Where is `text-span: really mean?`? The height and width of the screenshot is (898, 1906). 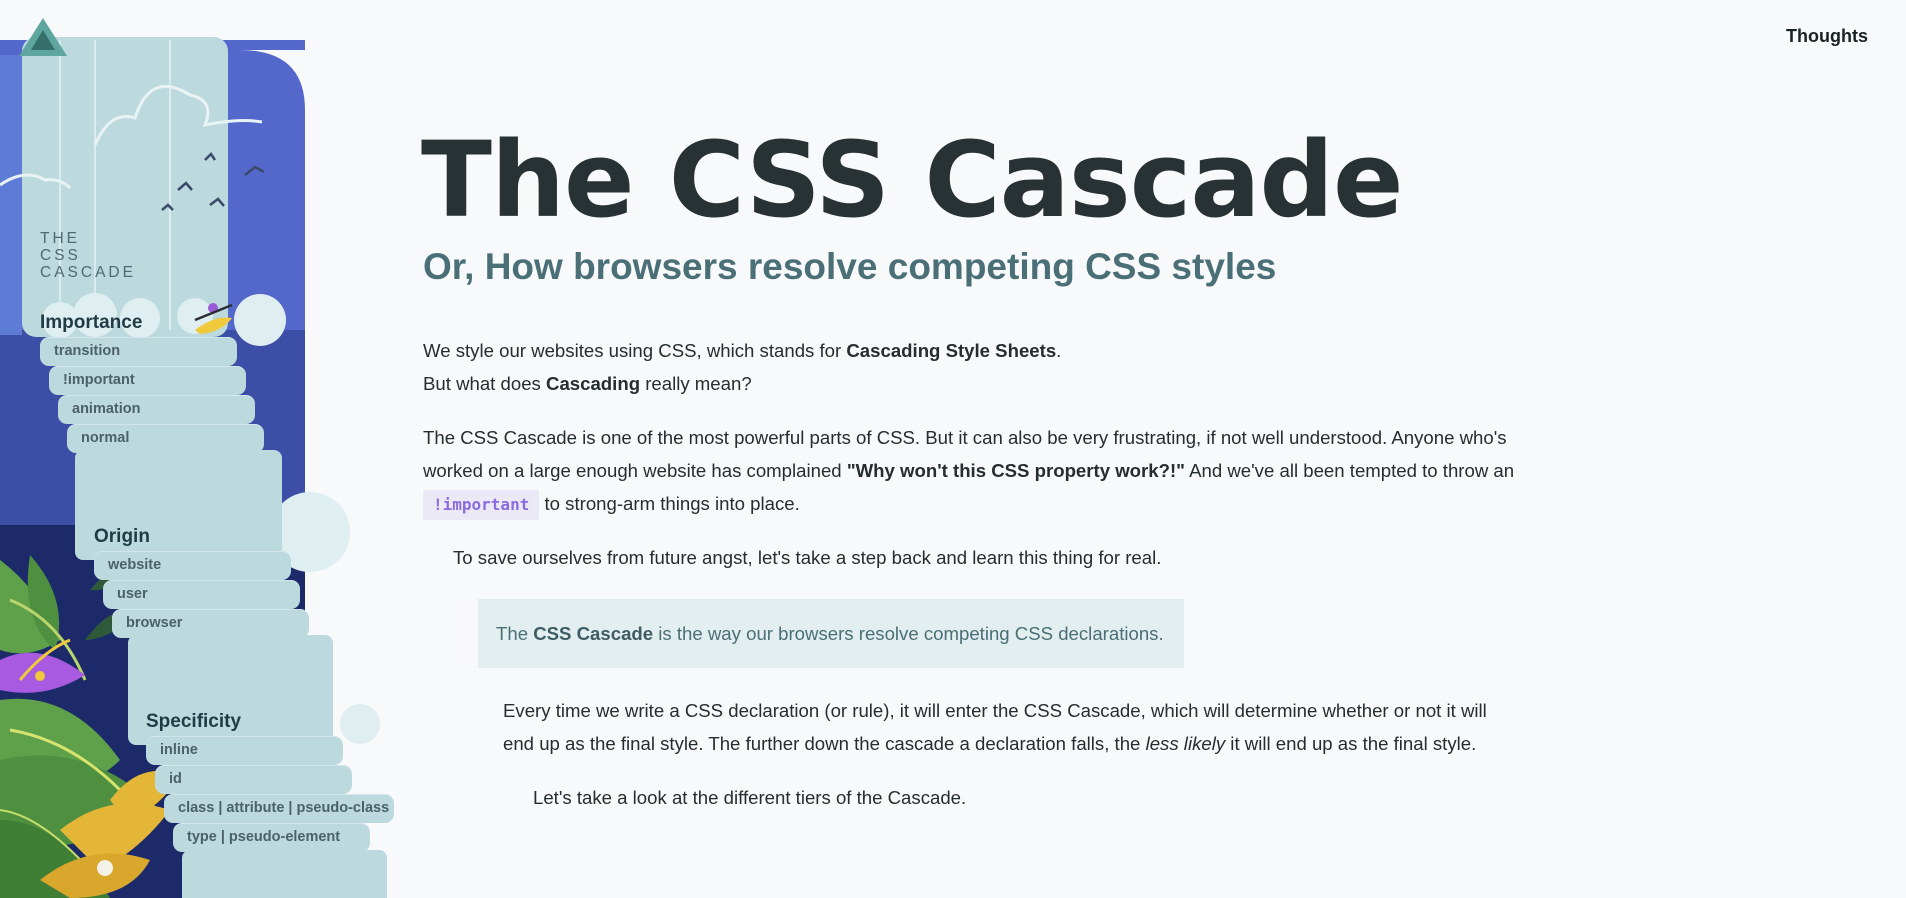 text-span: really mean? is located at coordinates (696, 383).